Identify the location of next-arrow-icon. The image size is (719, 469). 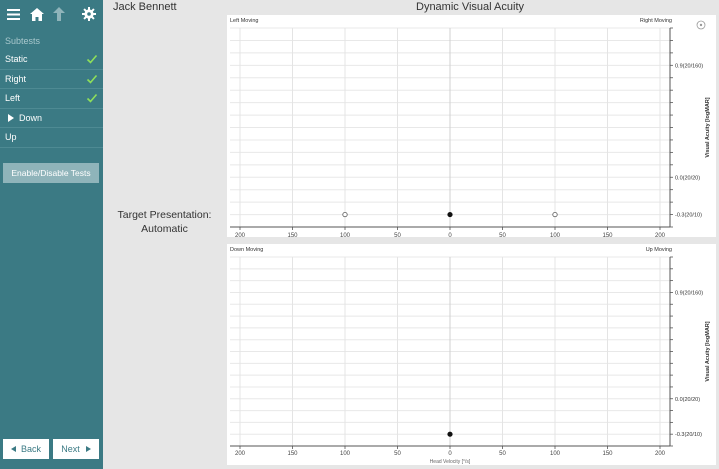
(88, 449).